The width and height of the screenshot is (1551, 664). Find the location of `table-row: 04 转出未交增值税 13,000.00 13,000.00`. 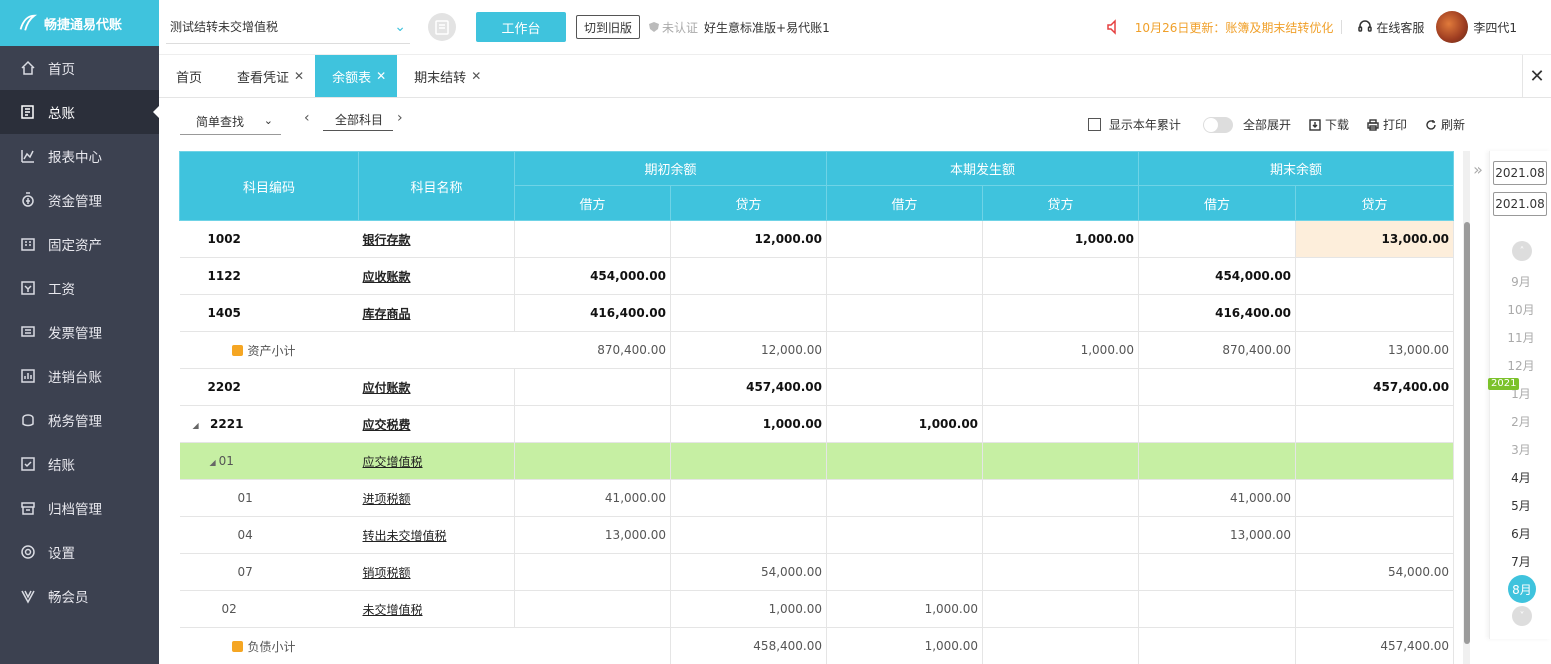

table-row: 04 转出未交增值税 13,000.00 13,000.00 is located at coordinates (817, 535).